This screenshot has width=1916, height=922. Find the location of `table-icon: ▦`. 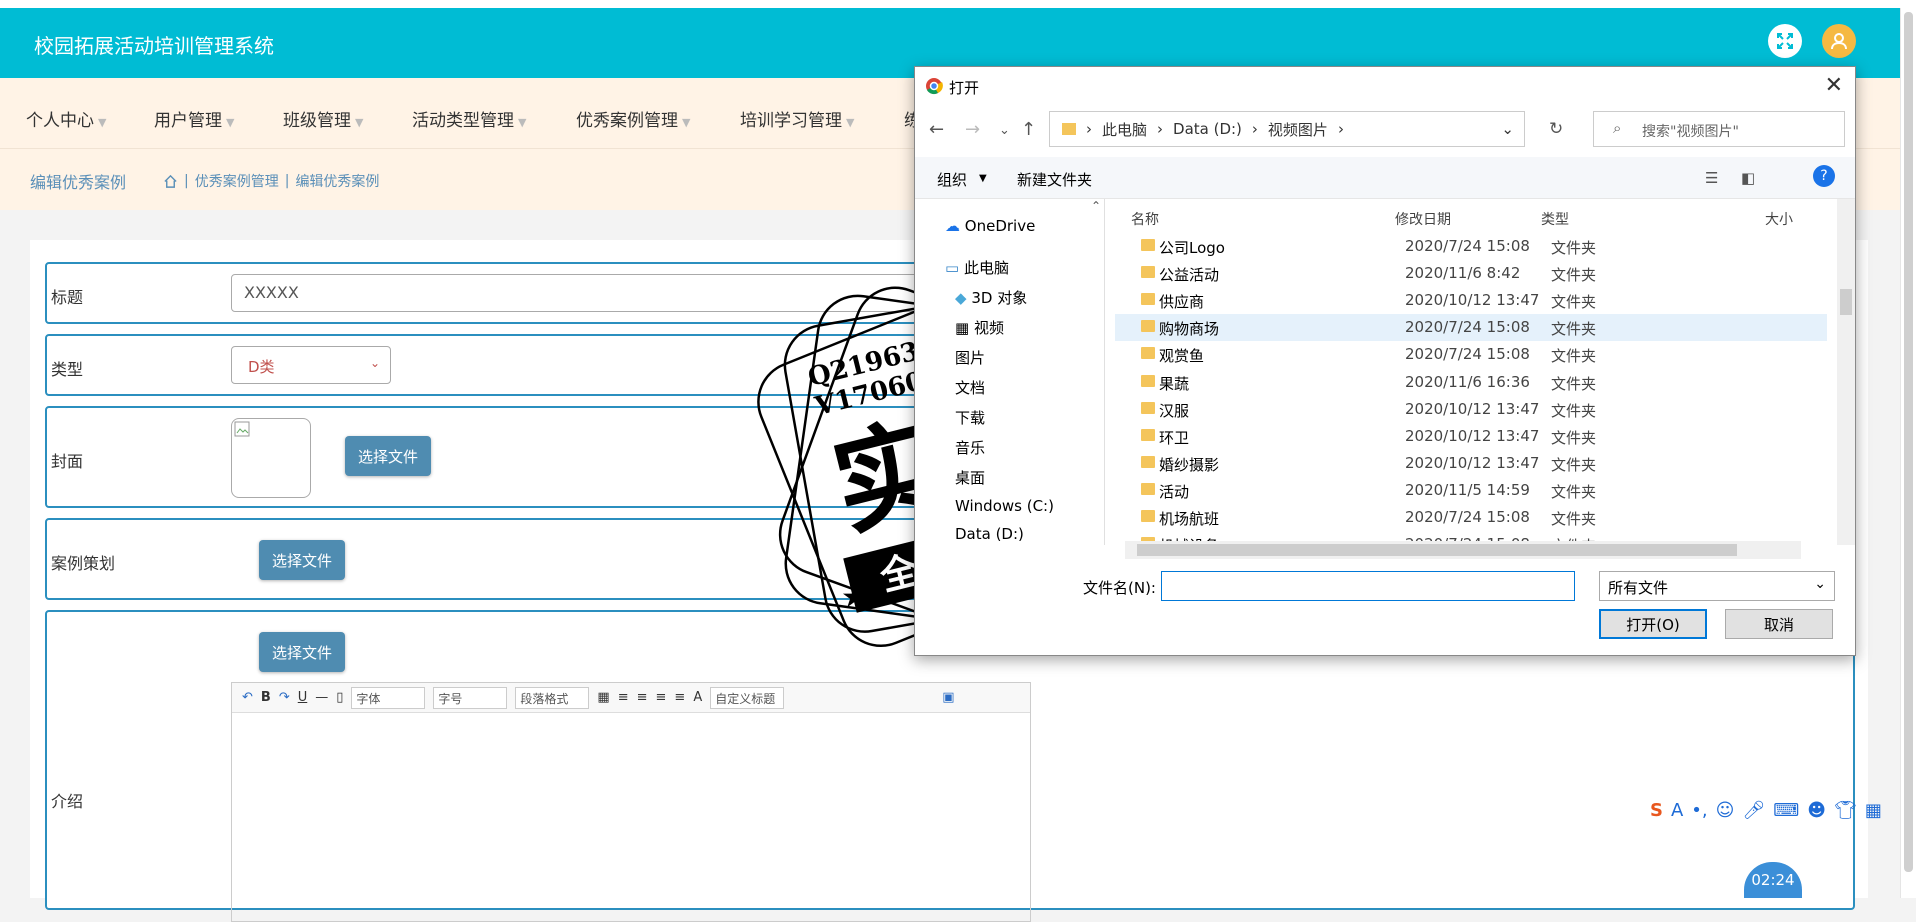

table-icon: ▦ is located at coordinates (603, 697).